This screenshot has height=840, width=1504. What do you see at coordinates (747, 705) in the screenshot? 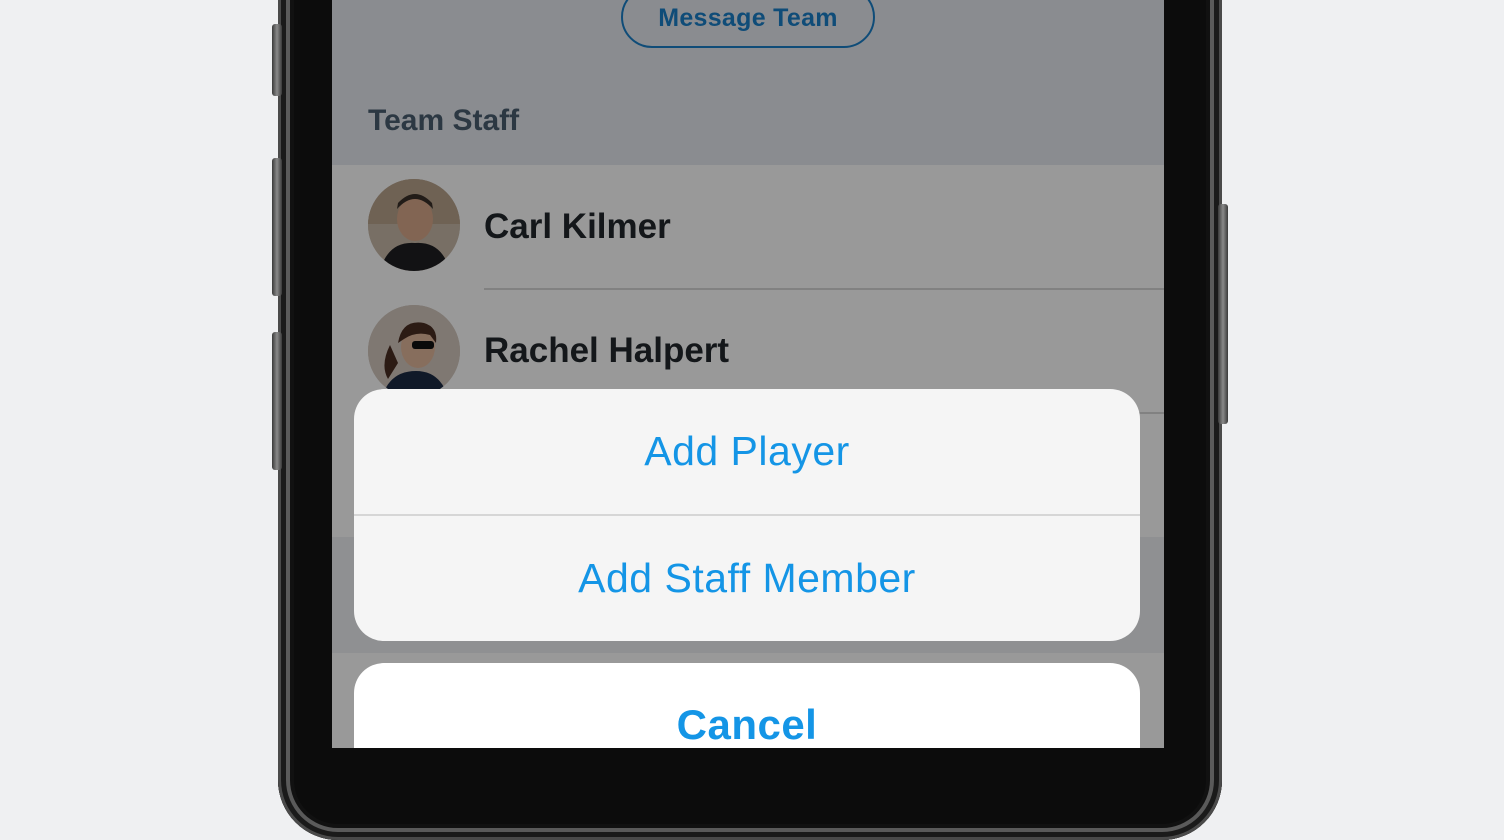
I see `cancel-button: Cancel` at bounding box center [747, 705].